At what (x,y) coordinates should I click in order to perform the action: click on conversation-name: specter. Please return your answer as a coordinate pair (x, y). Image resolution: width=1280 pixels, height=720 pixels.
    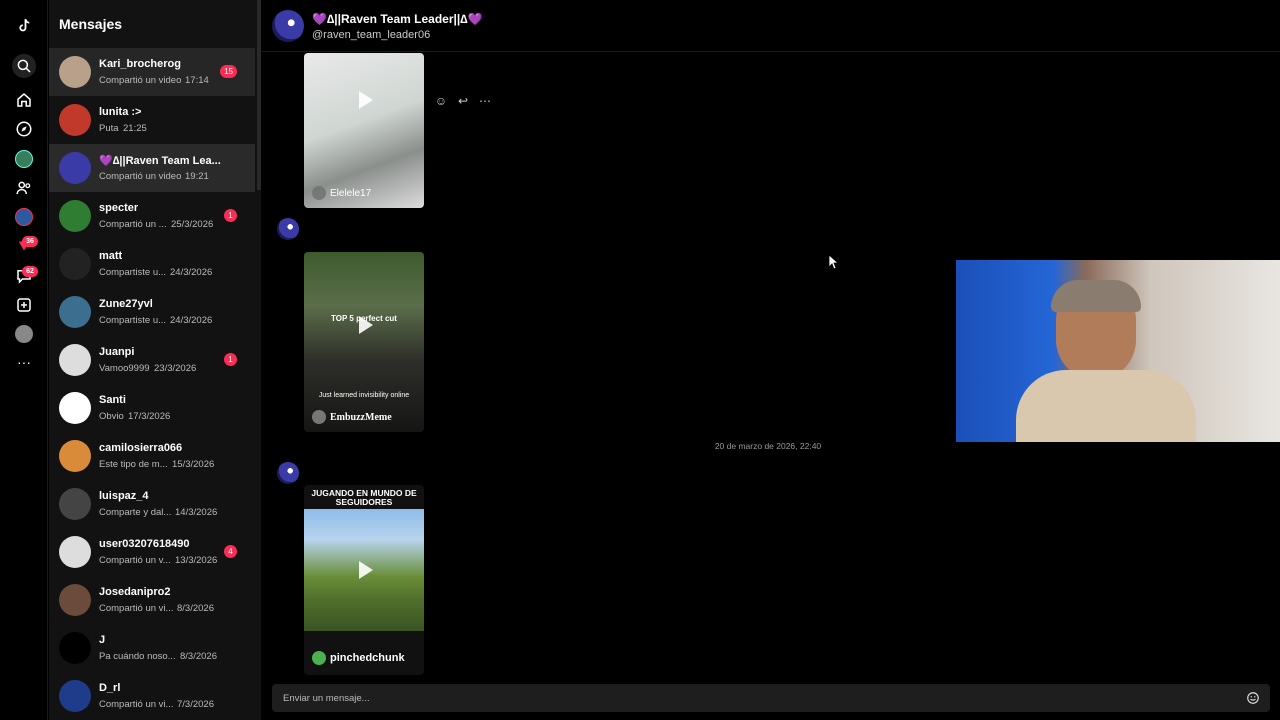
    Looking at the image, I should click on (119, 208).